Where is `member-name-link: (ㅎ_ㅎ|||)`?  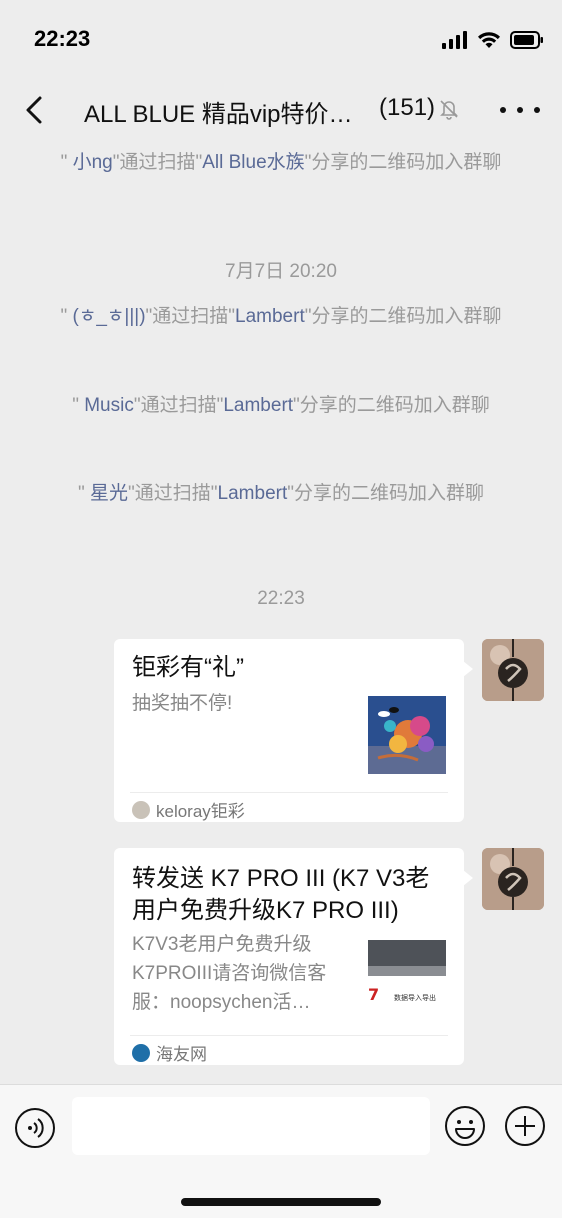 member-name-link: (ㅎ_ㅎ|||) is located at coordinates (109, 316).